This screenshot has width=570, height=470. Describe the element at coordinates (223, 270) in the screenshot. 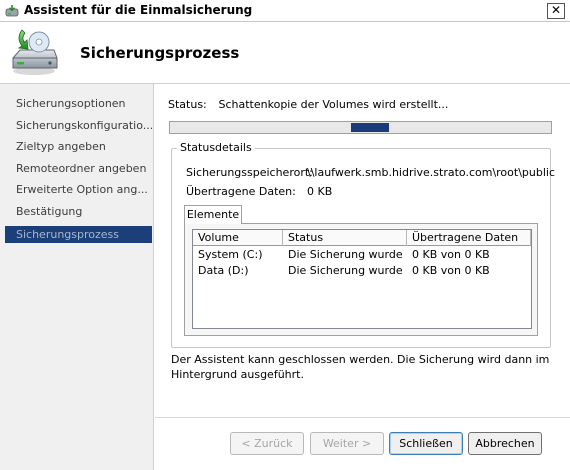

I see `cell-volume: Data (D:)` at that location.